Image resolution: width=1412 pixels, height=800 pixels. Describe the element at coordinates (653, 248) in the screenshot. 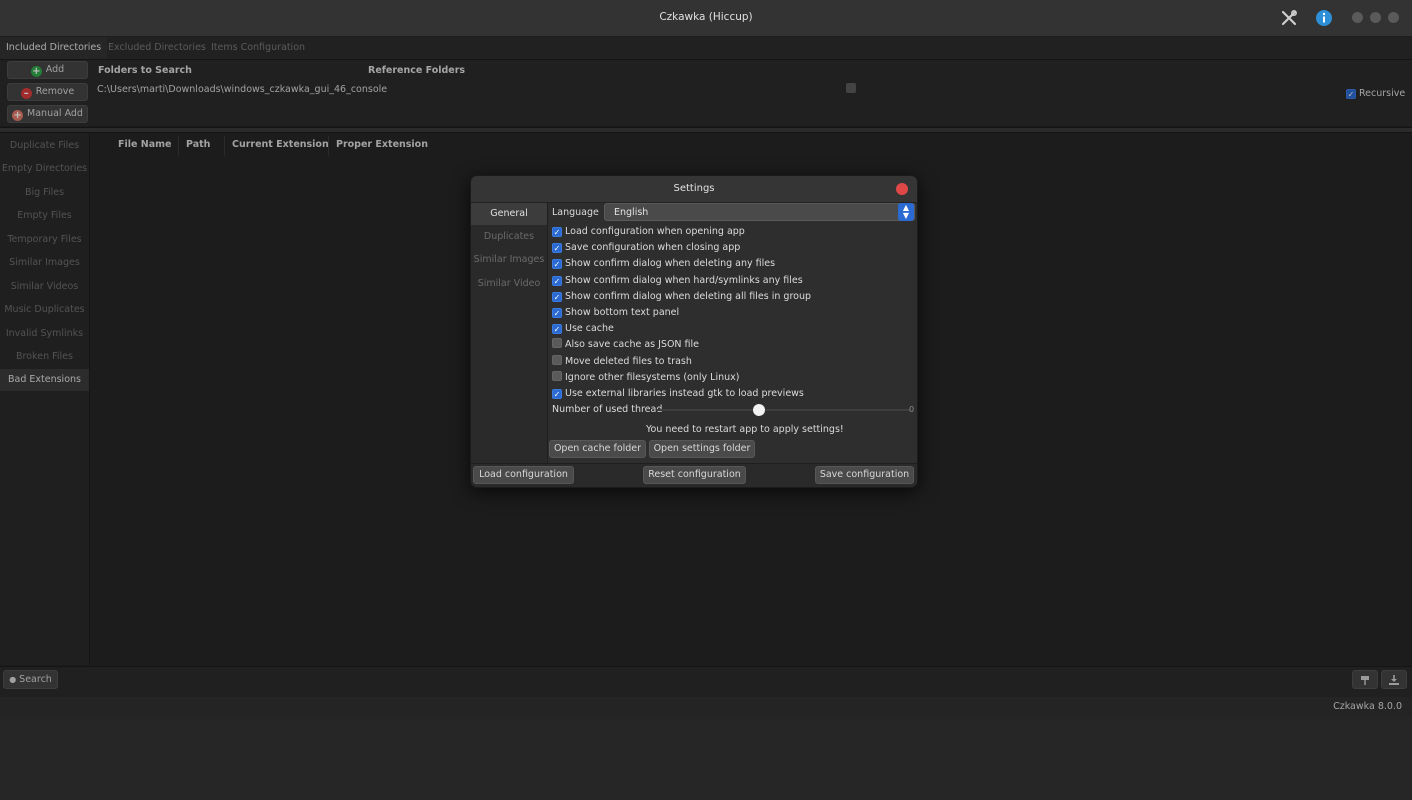

I see `settings-option-label: Save configuration when closing app` at that location.